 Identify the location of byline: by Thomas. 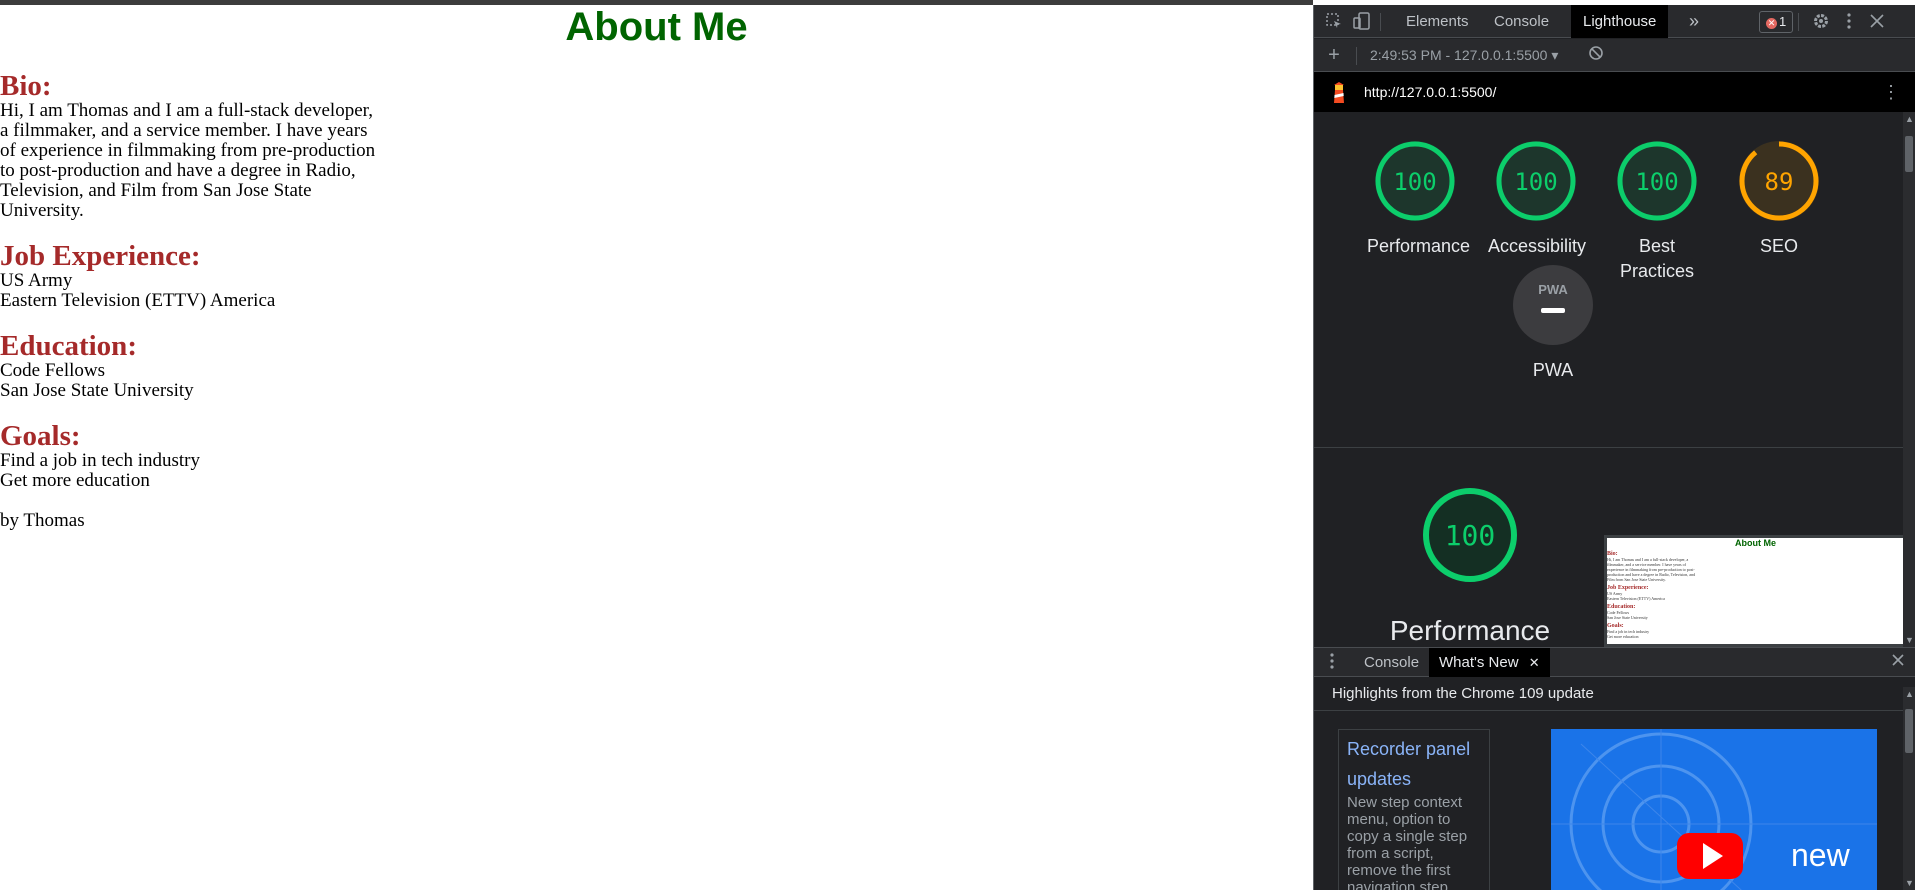
(42, 520).